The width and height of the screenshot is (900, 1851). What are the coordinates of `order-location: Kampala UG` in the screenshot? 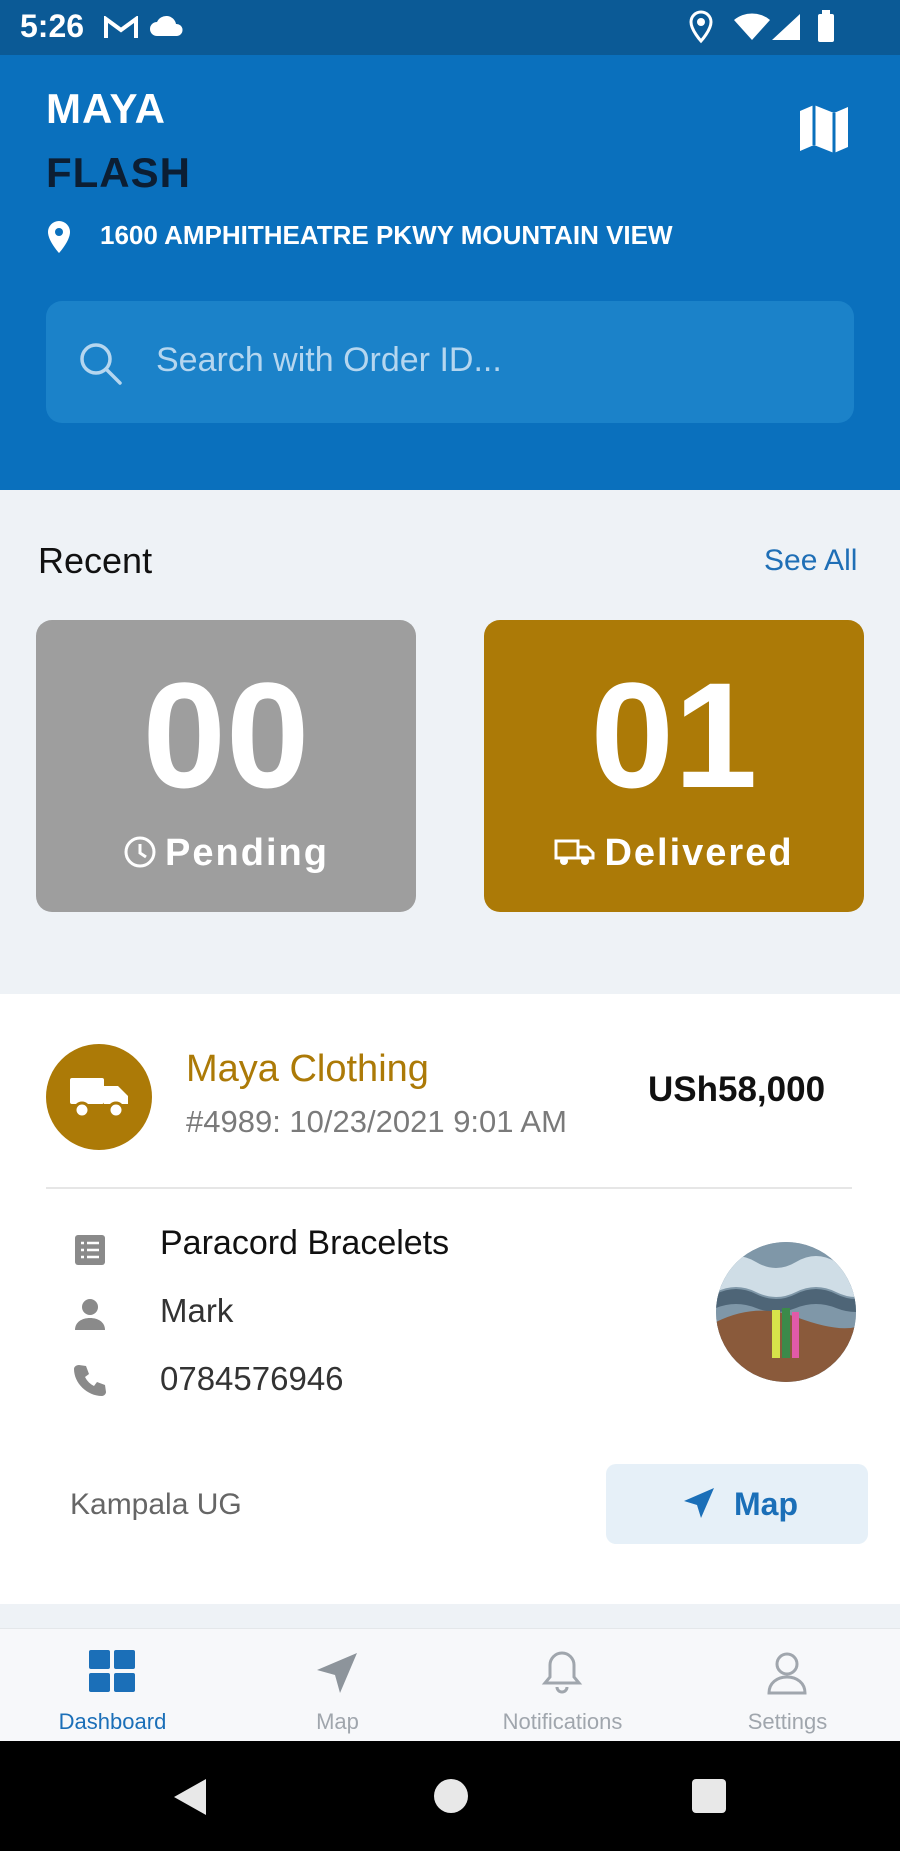 It's located at (156, 1504).